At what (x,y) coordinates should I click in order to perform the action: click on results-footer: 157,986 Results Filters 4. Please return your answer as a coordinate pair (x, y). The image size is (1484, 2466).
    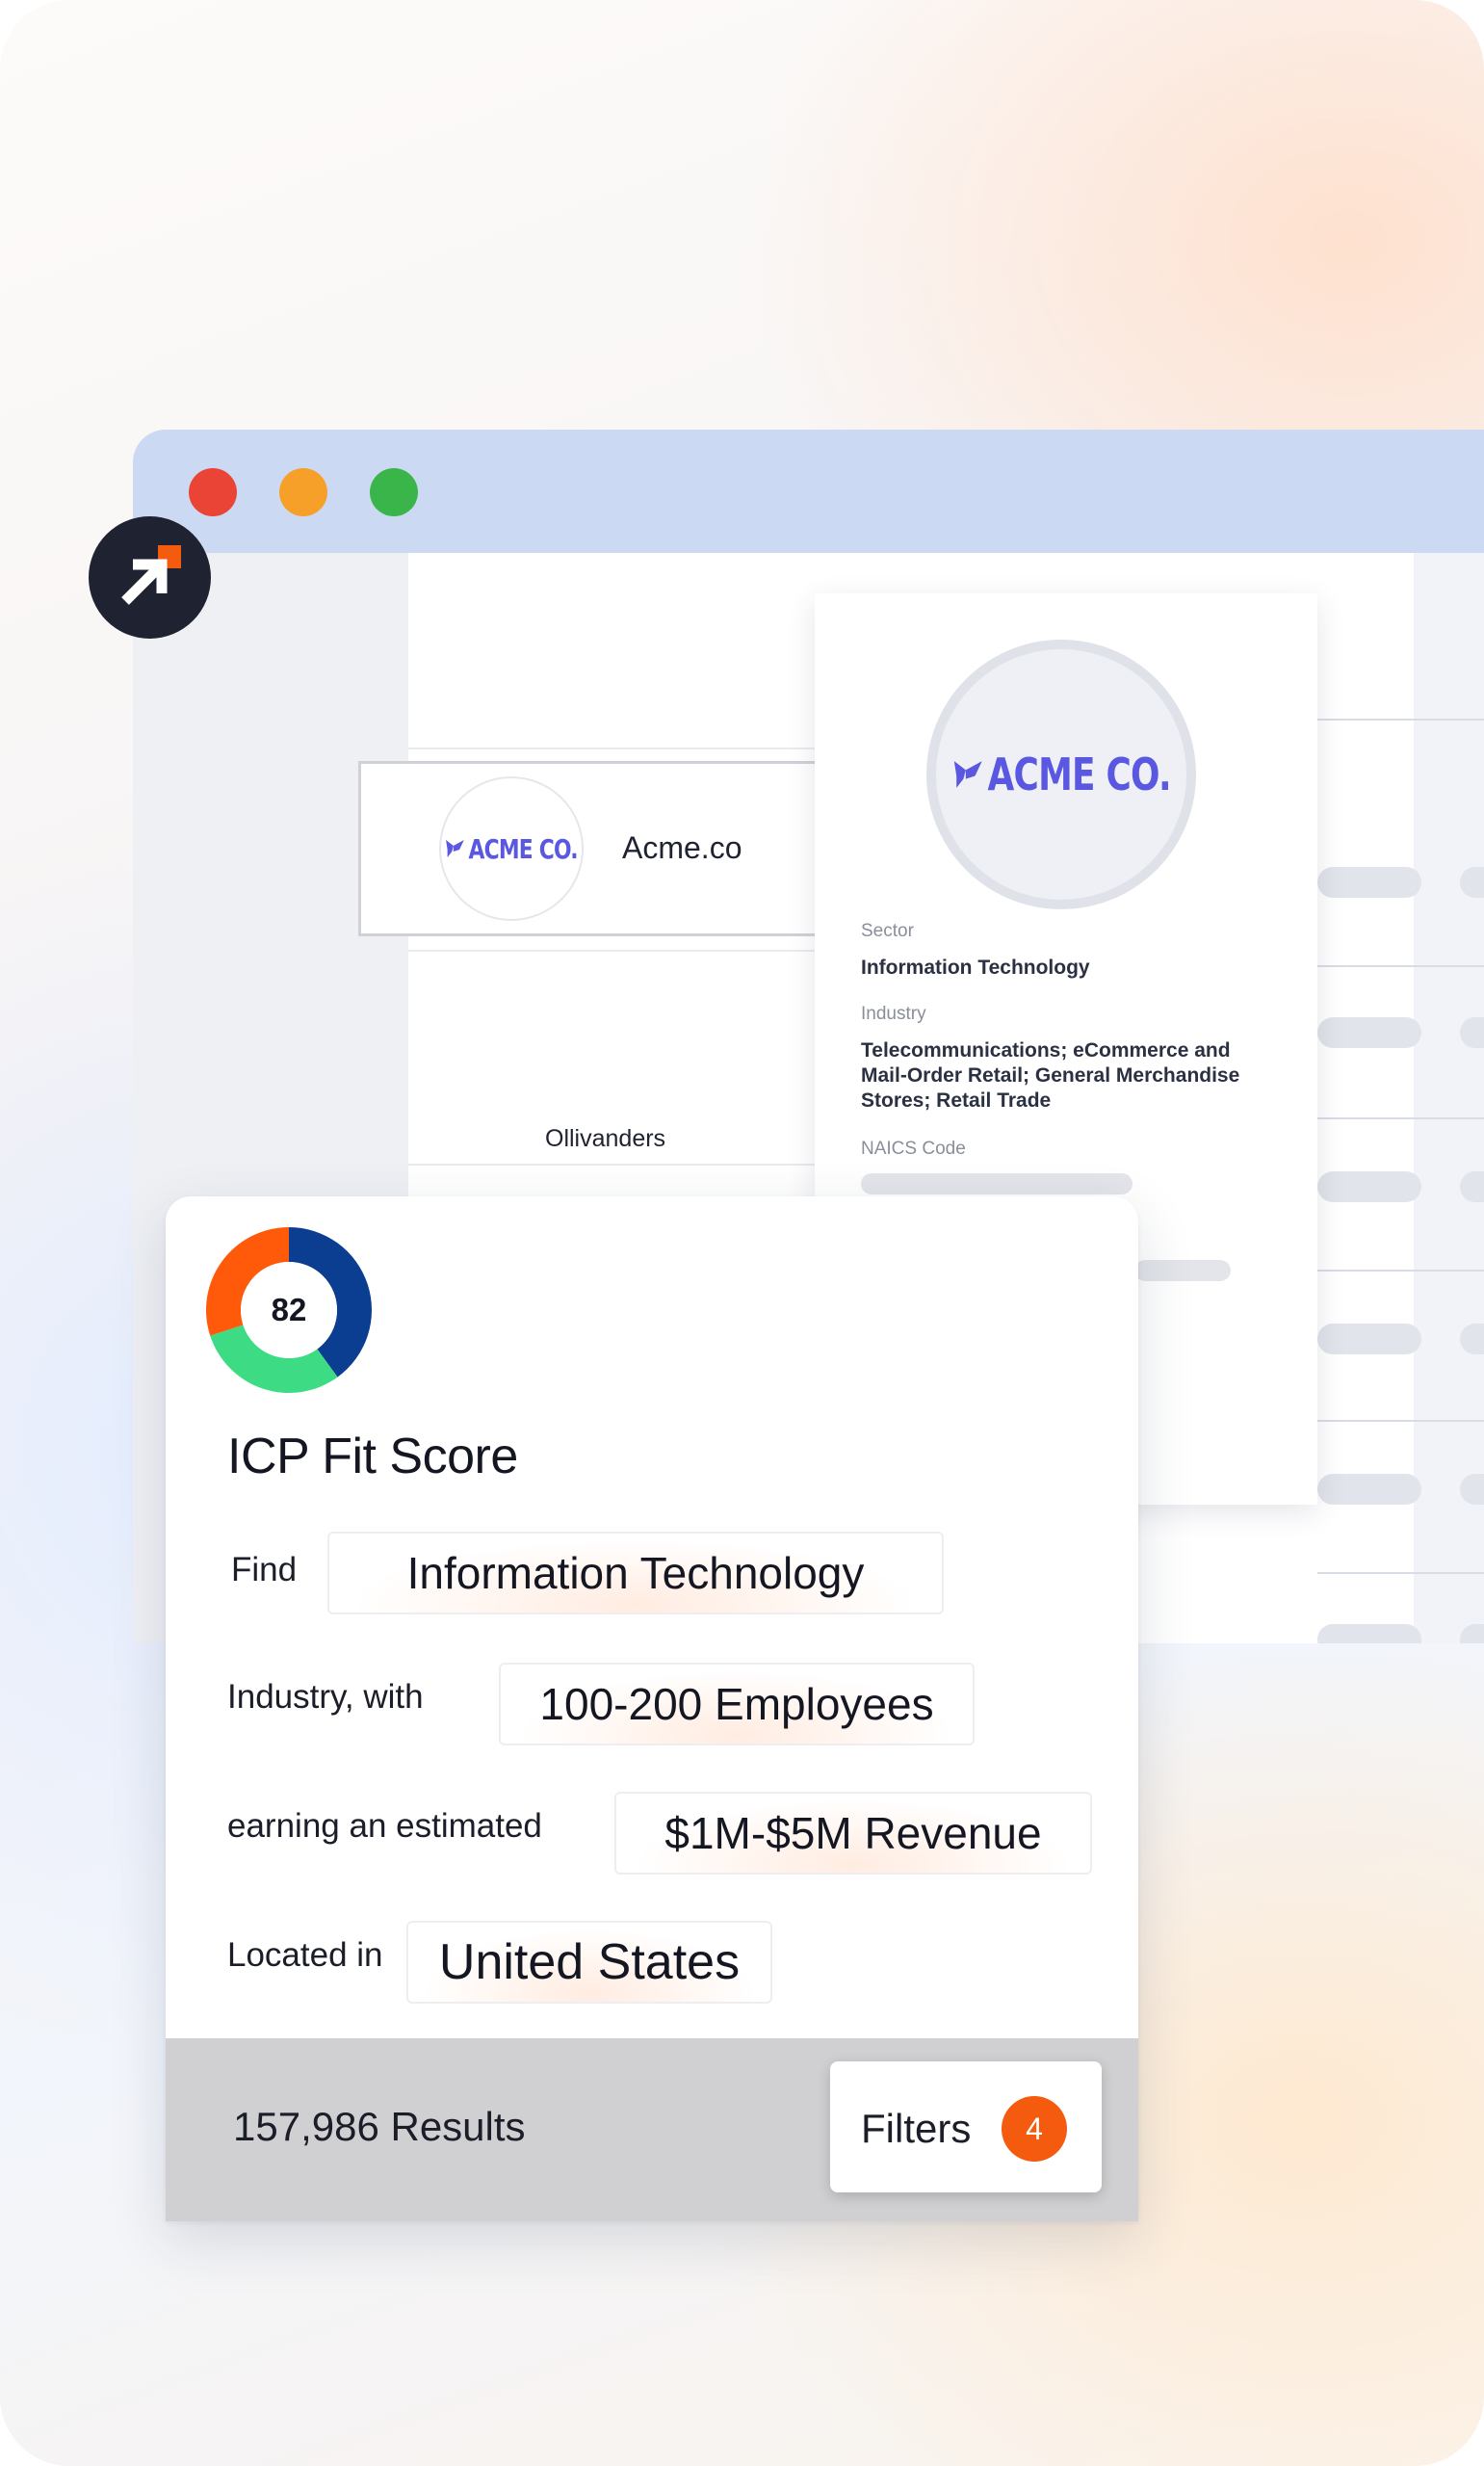
    Looking at the image, I should click on (652, 2129).